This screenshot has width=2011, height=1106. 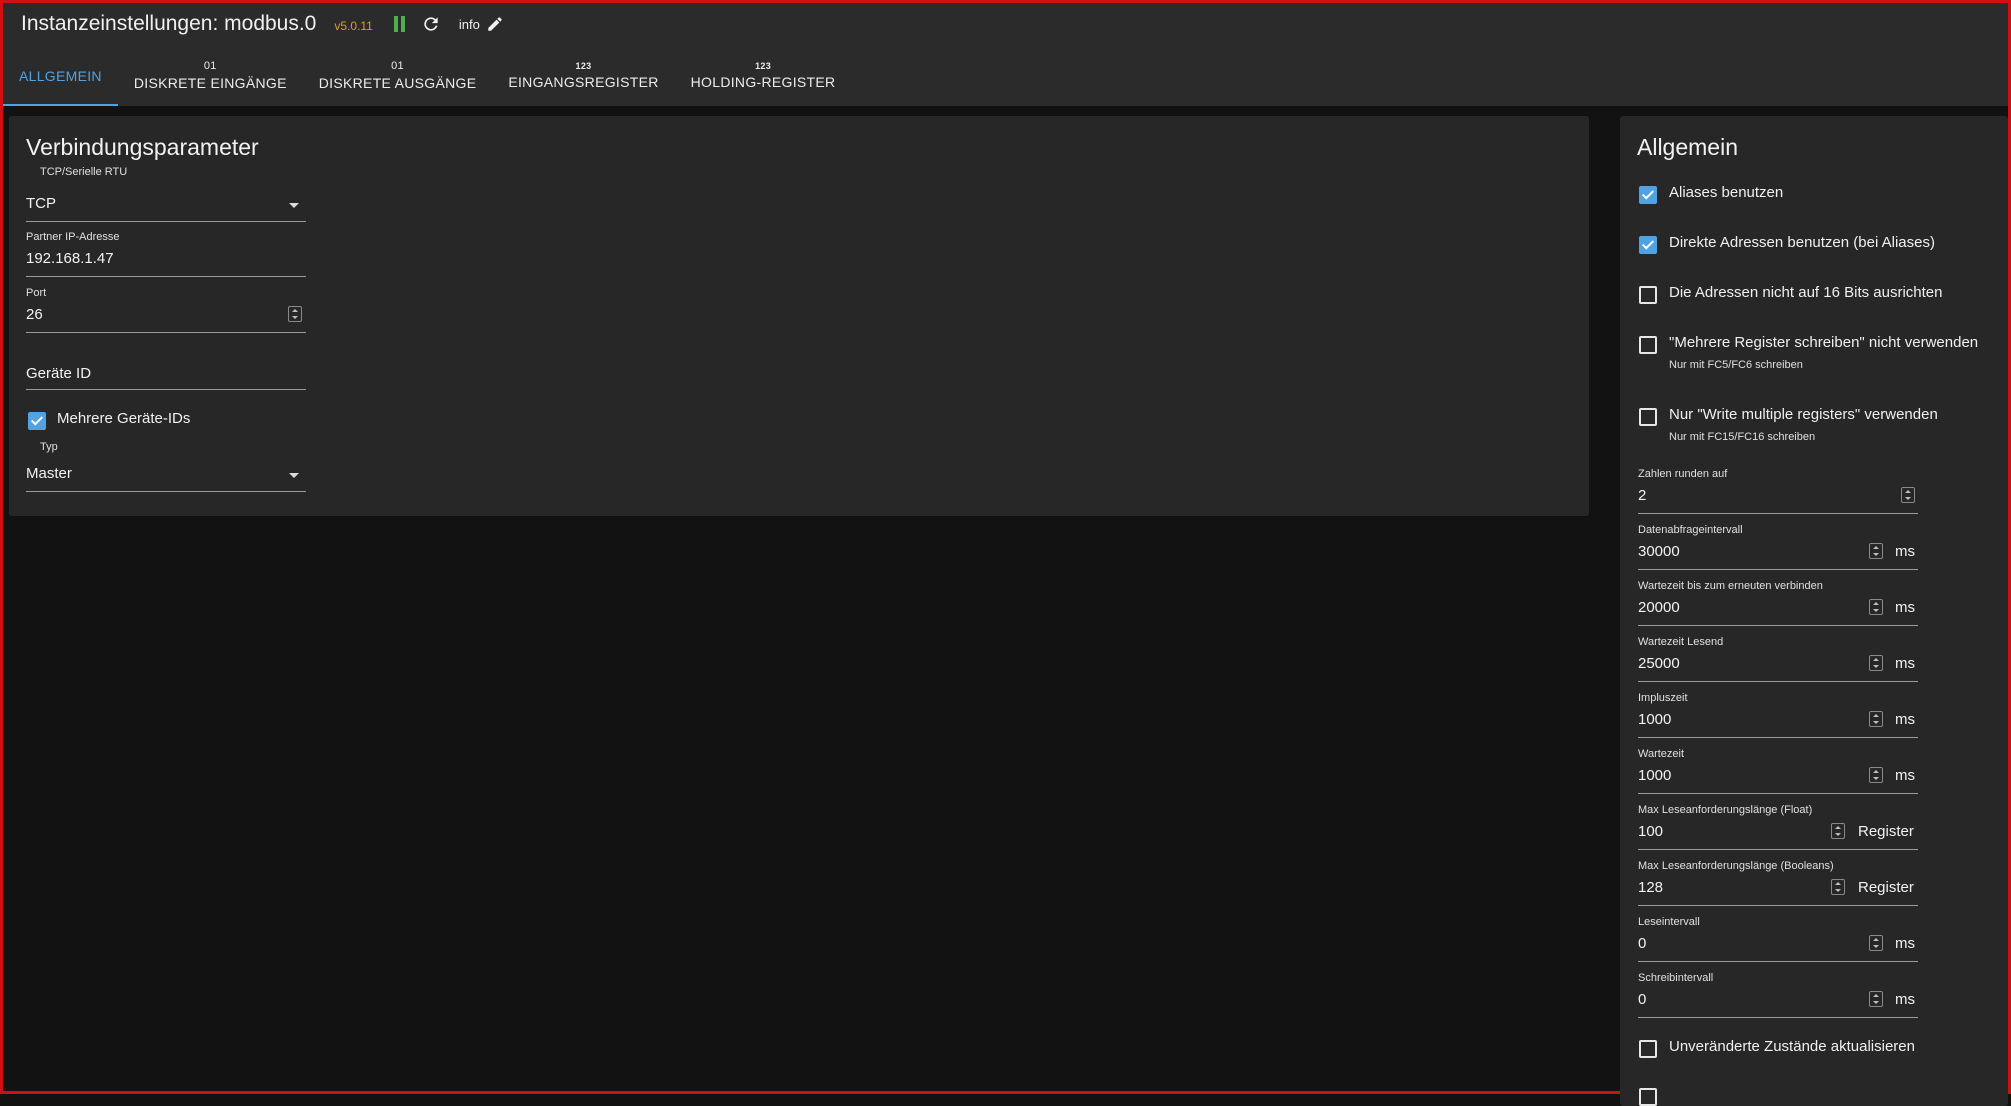 I want to click on tab-diskrete-eingaenge: 01 DISKRETE EINGÄNGE, so click(x=210, y=75).